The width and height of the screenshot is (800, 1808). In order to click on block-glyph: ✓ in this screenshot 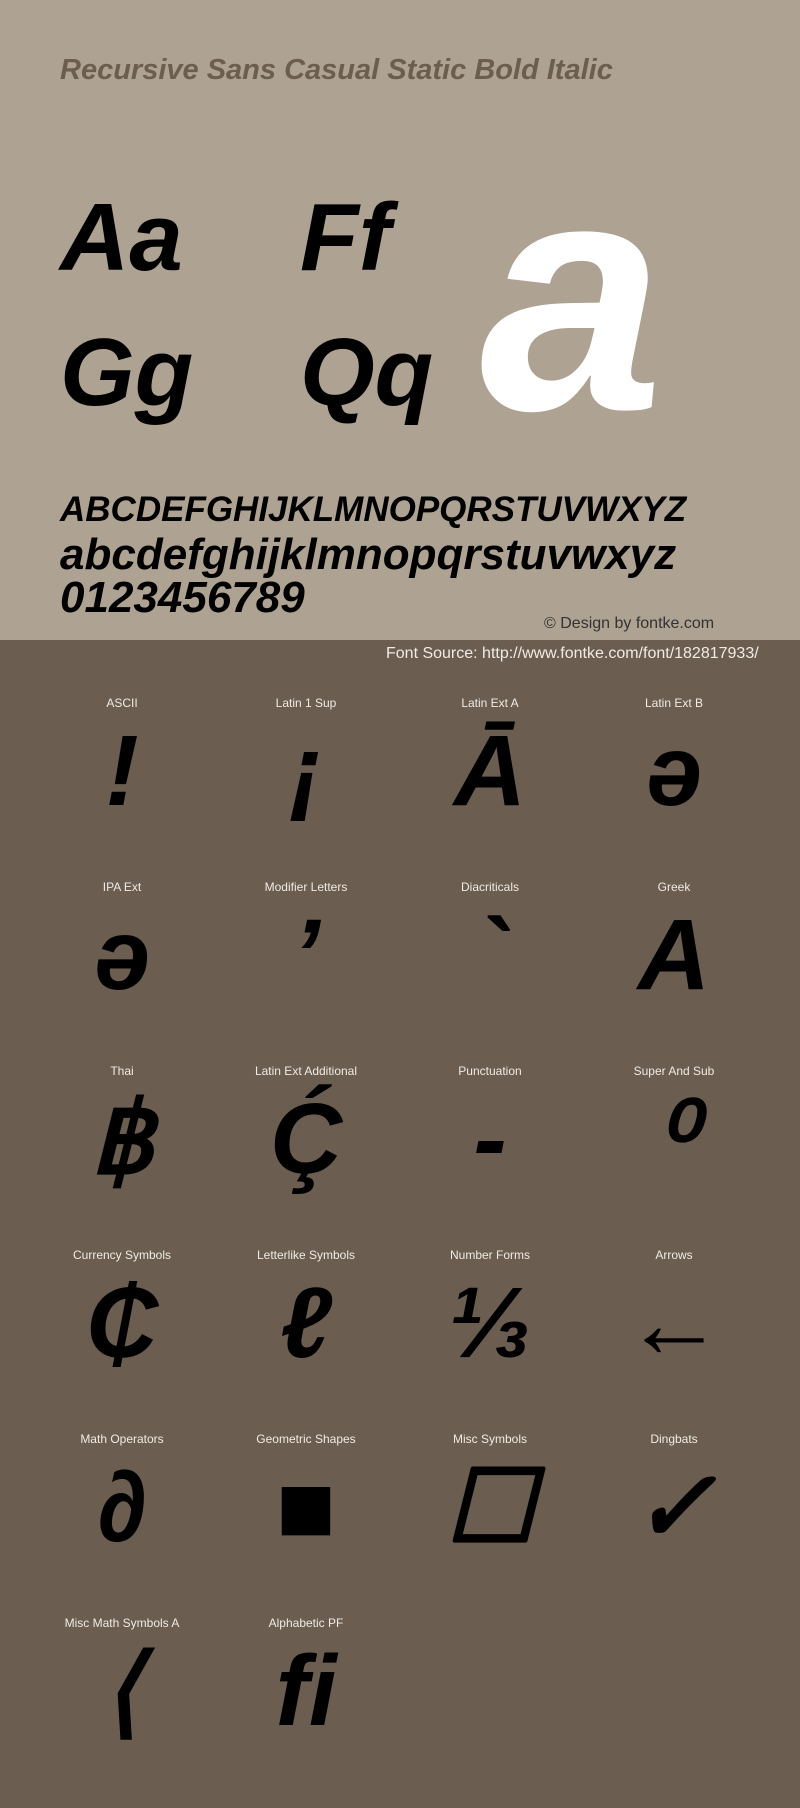, I will do `click(674, 1507)`.